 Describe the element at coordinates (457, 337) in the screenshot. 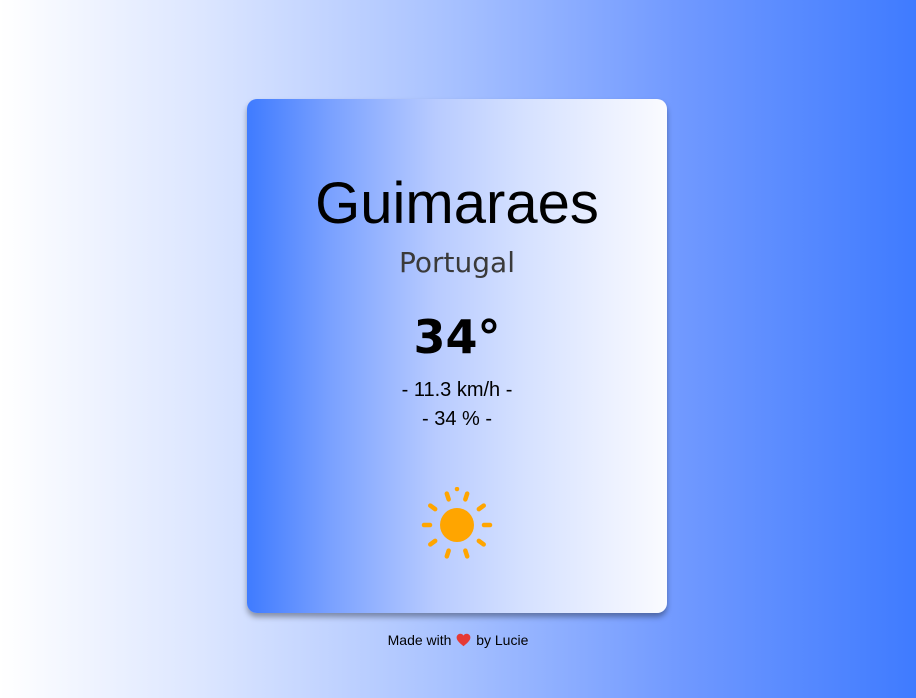

I see `temperature: 34°` at that location.